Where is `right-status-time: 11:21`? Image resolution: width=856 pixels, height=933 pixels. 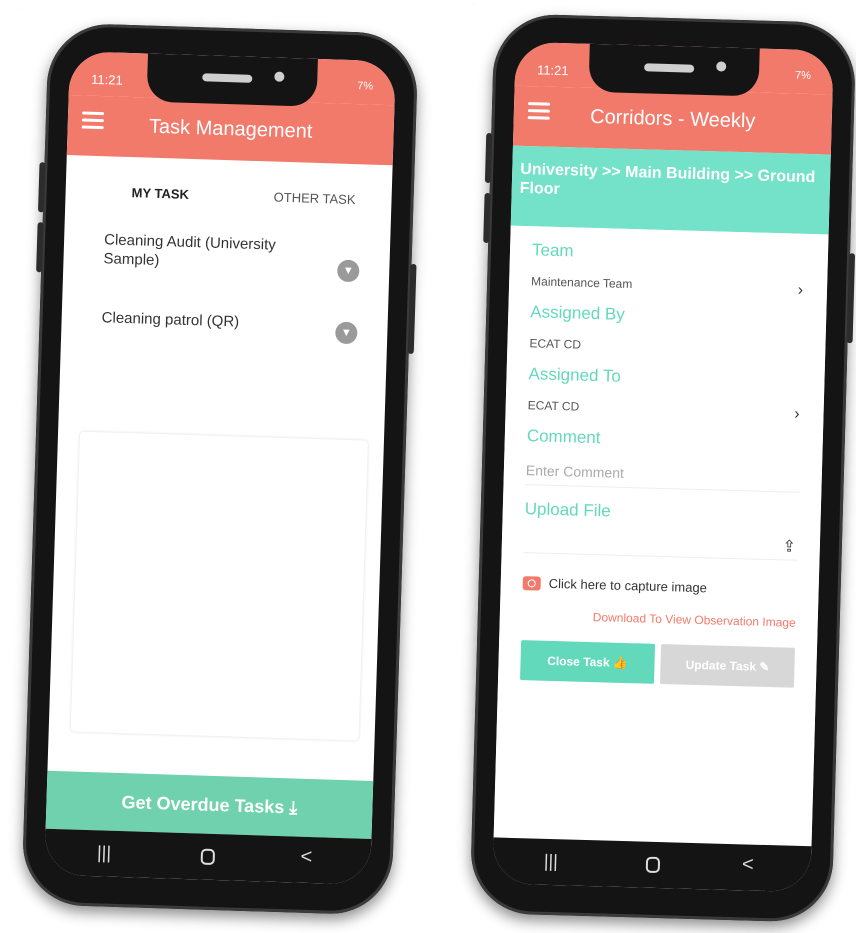
right-status-time: 11:21 is located at coordinates (552, 70).